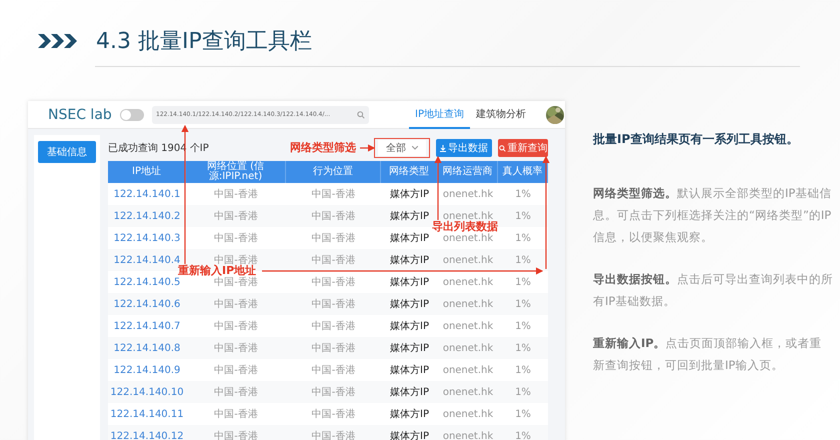 The width and height of the screenshot is (840, 440). I want to click on toggle-switch, so click(132, 114).